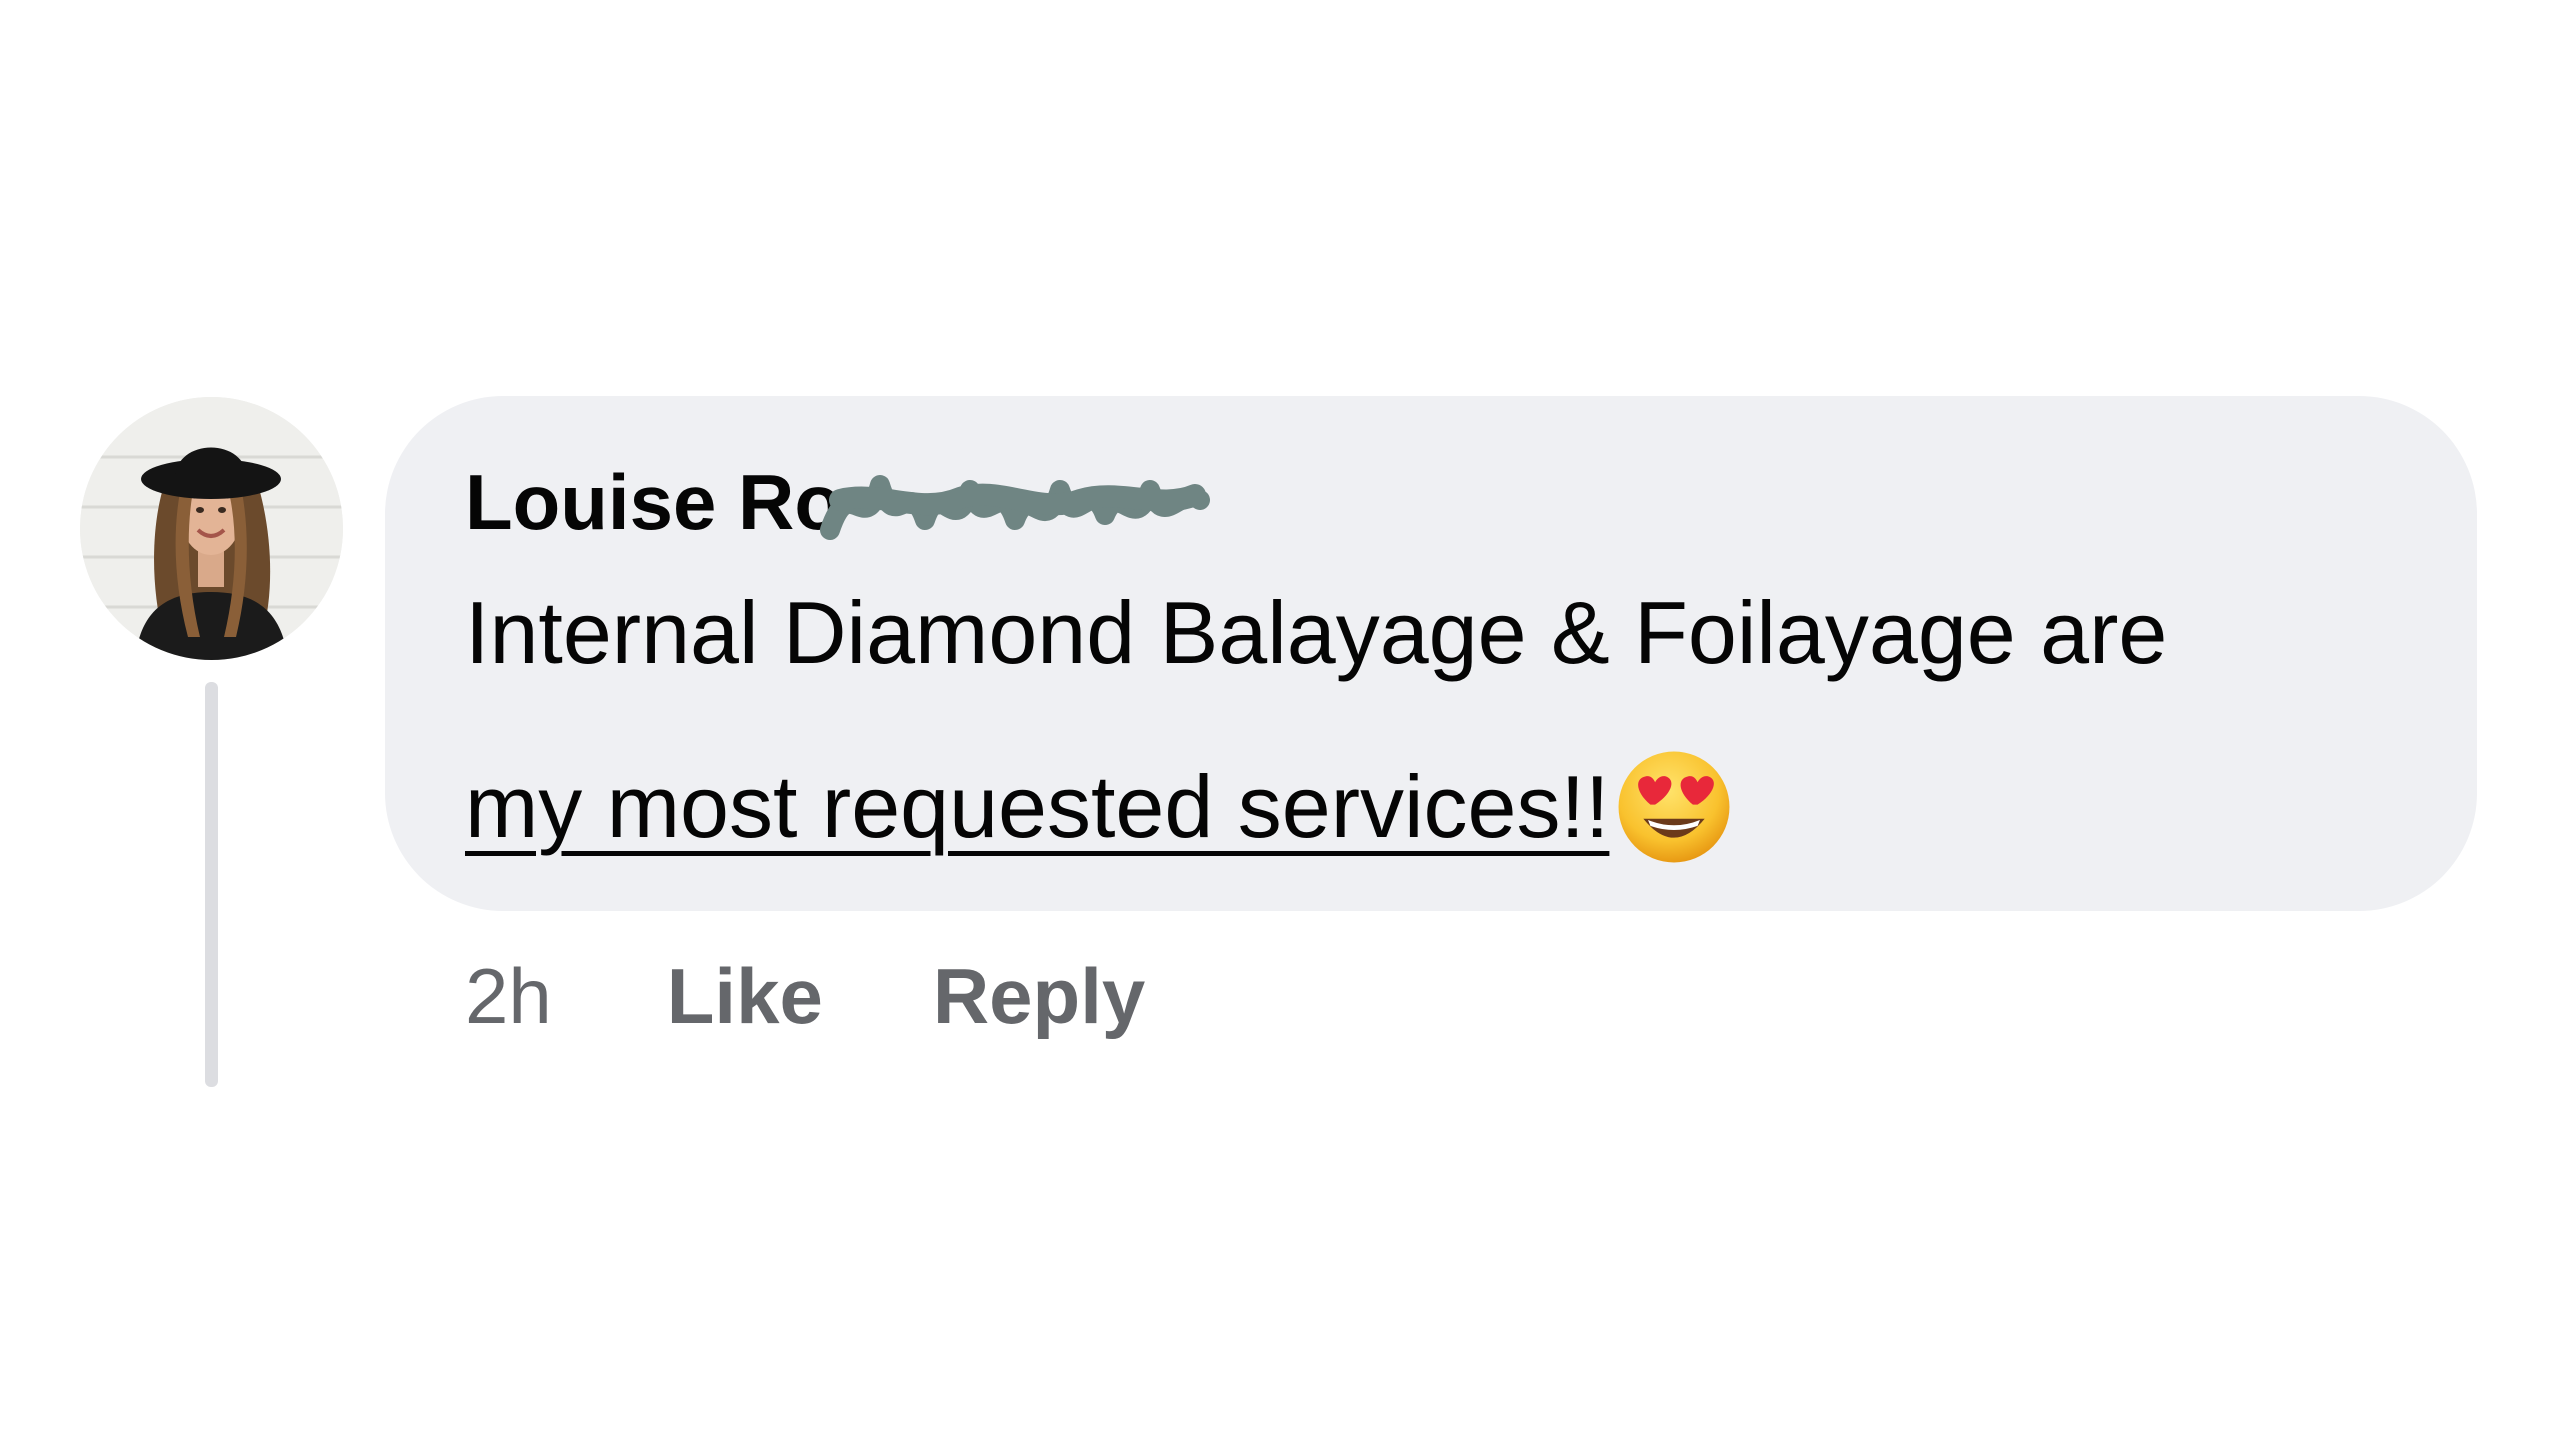 This screenshot has width=2556, height=1440. What do you see at coordinates (1015, 507) in the screenshot?
I see `redaction-scribble` at bounding box center [1015, 507].